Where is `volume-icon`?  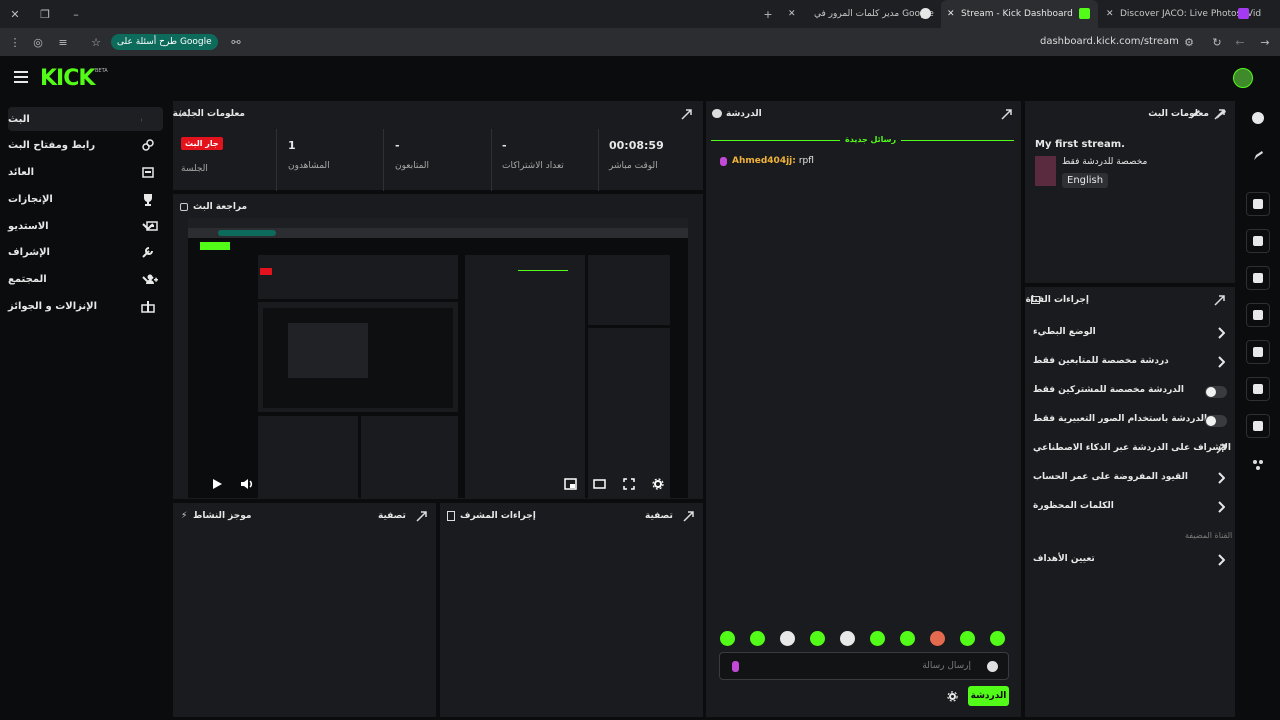
volume-icon is located at coordinates (246, 484).